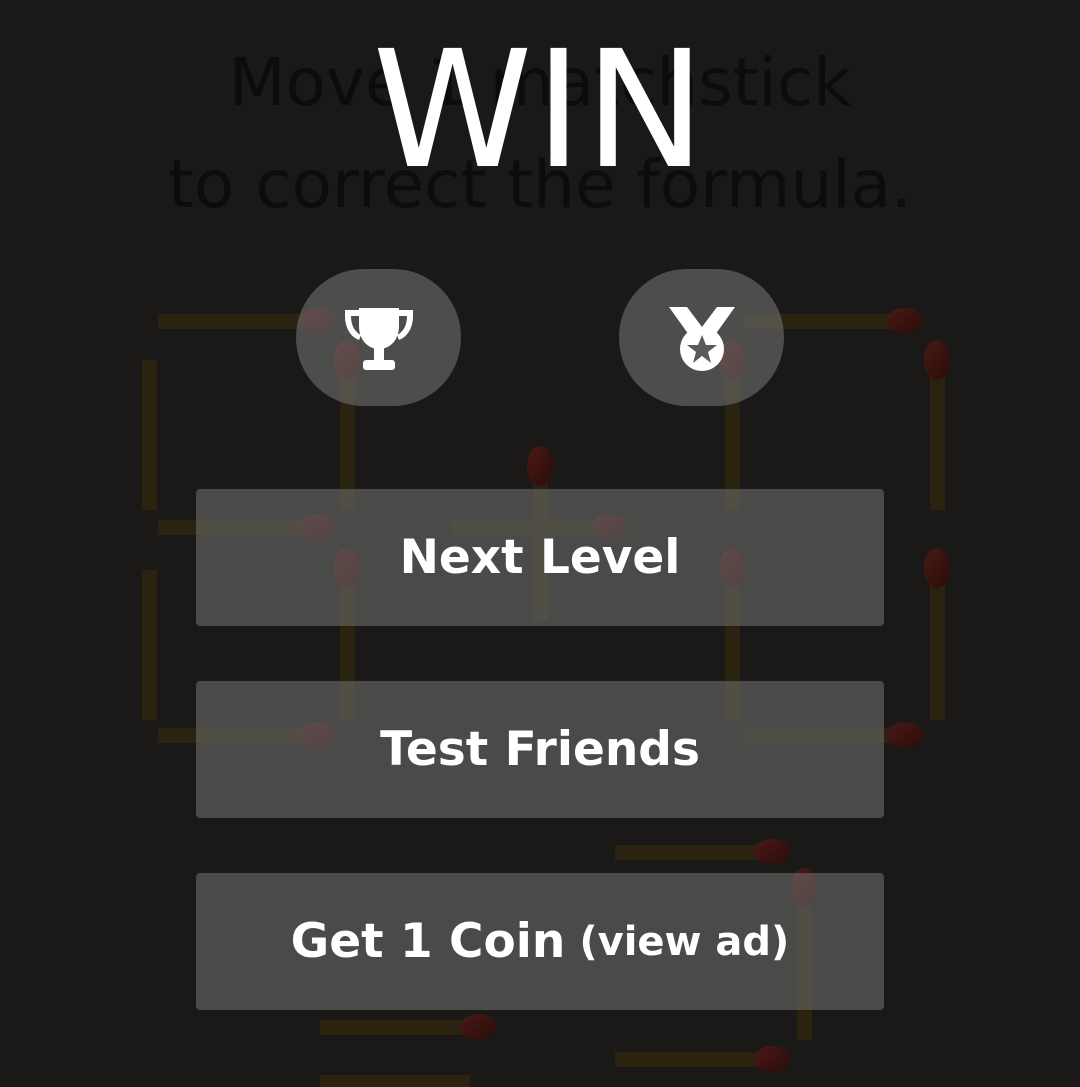 This screenshot has height=1087, width=1080. I want to click on test-friends-button: Test Friends, so click(540, 749).